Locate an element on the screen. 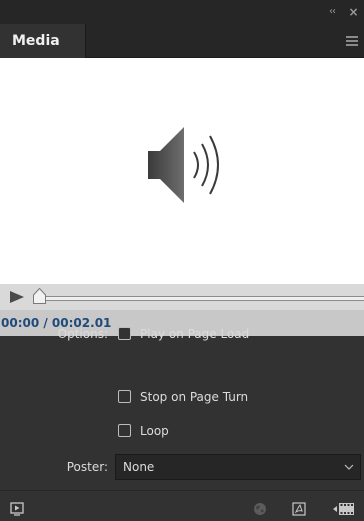  poster-select-value: None is located at coordinates (139, 467).